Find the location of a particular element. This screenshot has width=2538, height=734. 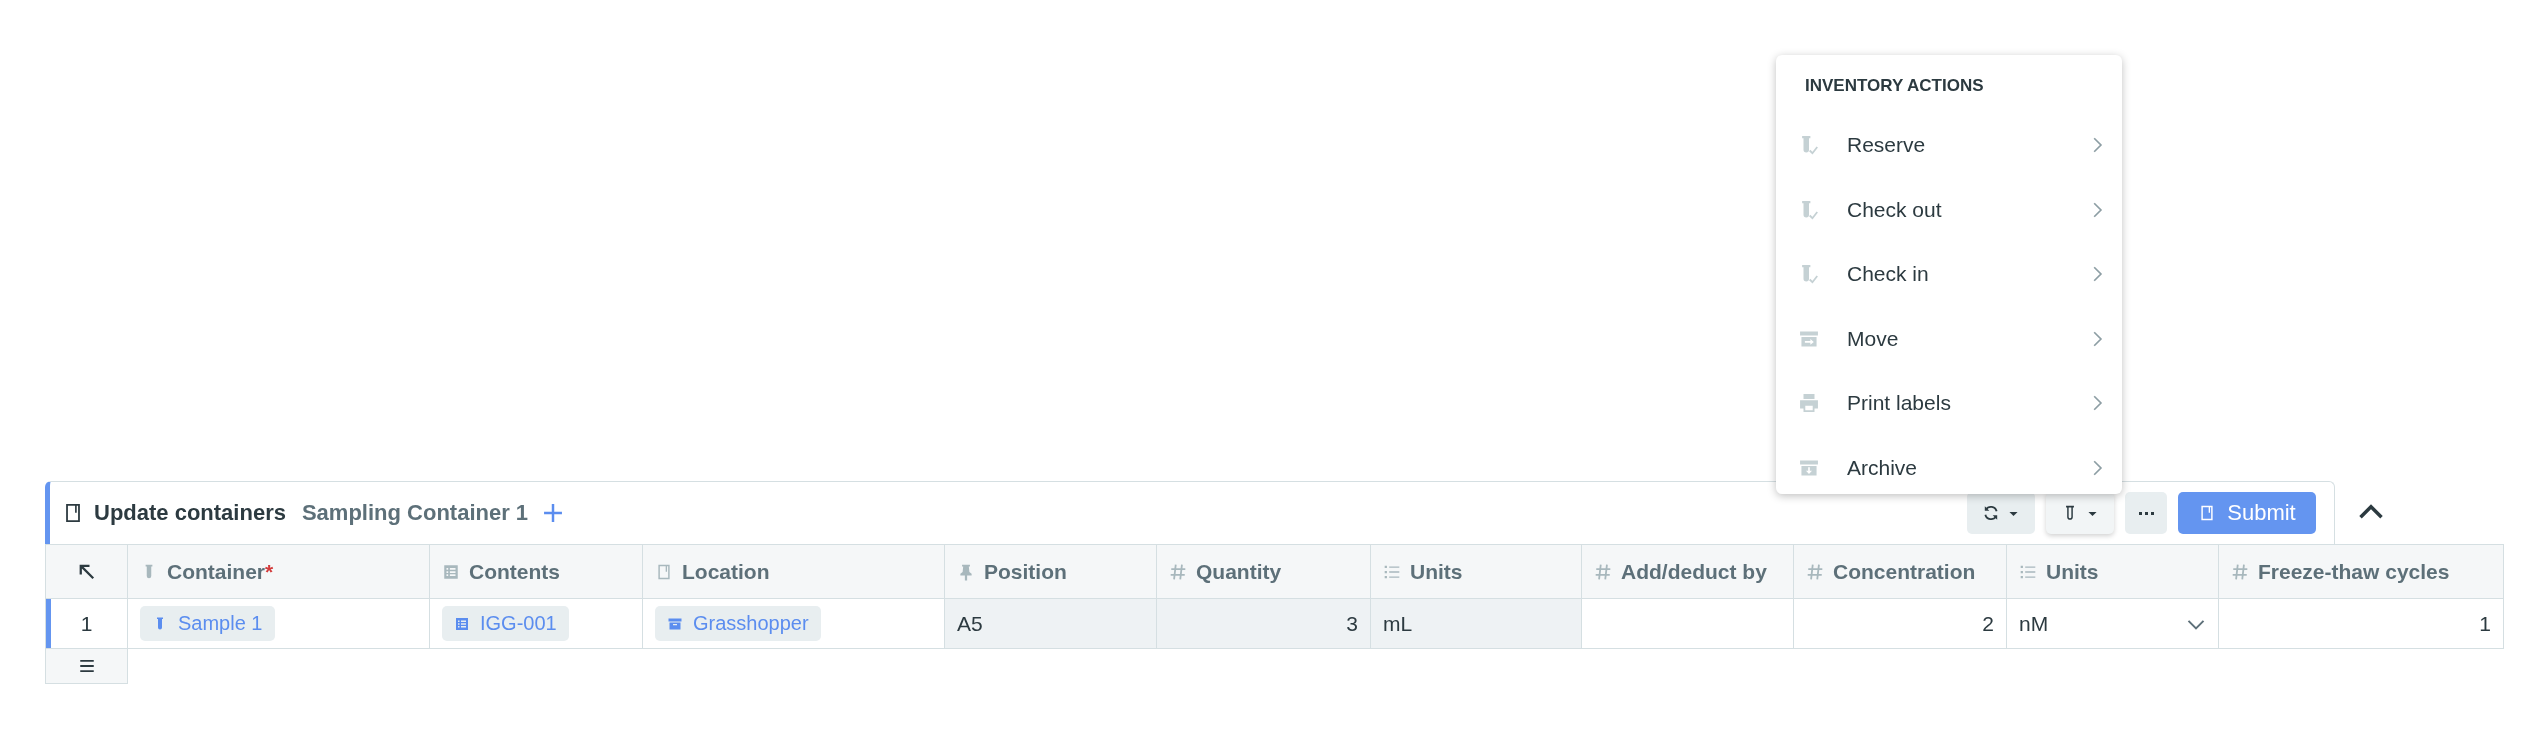

menu-item: Check in is located at coordinates (1949, 274).